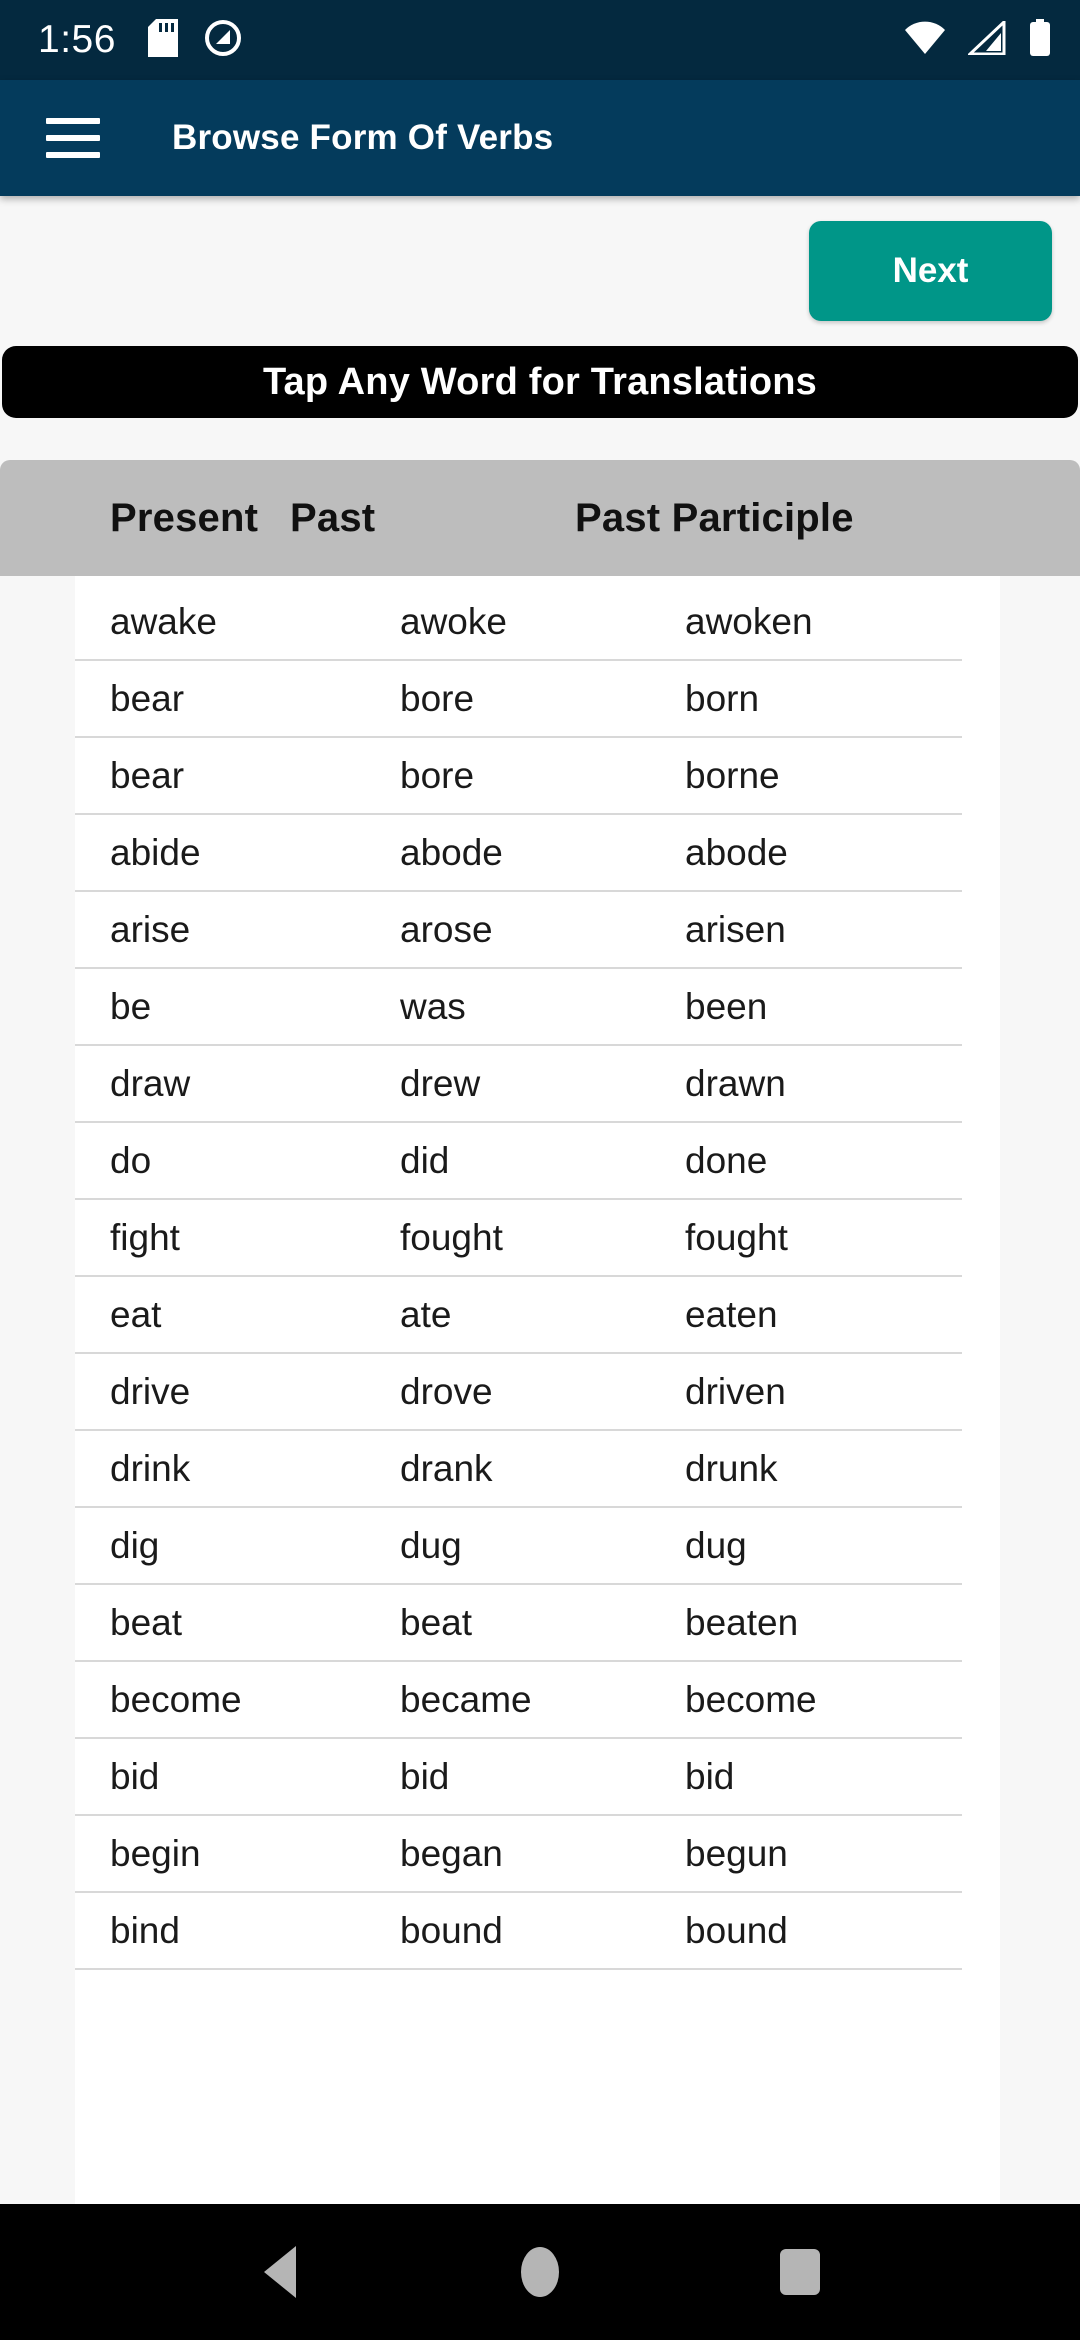  Describe the element at coordinates (255, 1392) in the screenshot. I see `verb-cell: drive` at that location.